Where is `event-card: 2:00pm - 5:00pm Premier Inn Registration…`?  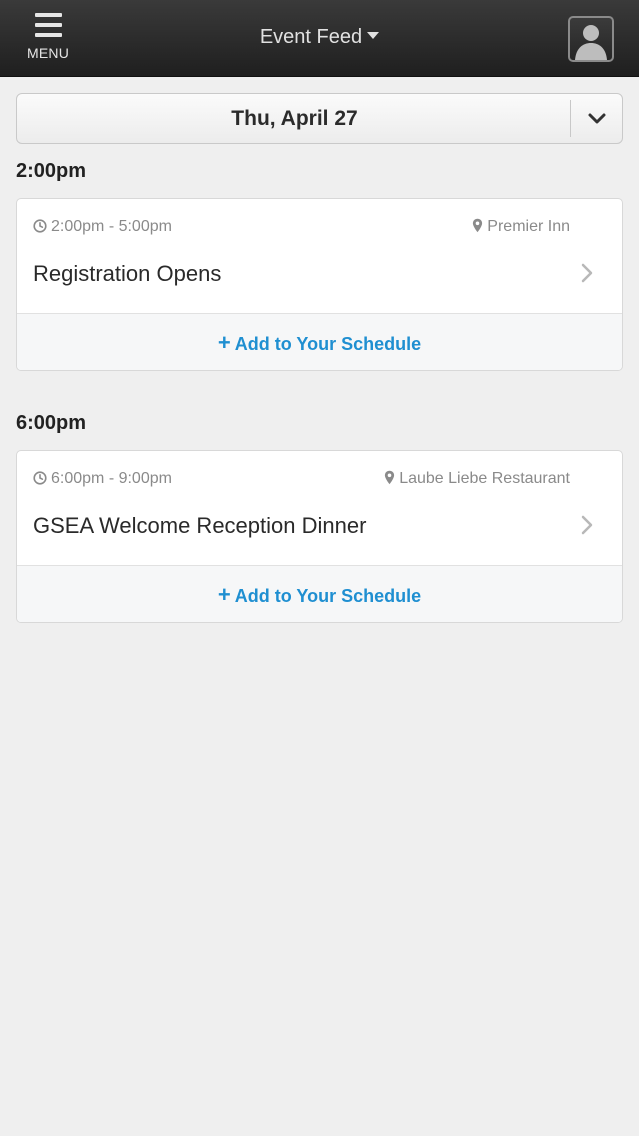
event-card: 2:00pm - 5:00pm Premier Inn Registration… is located at coordinates (319, 284).